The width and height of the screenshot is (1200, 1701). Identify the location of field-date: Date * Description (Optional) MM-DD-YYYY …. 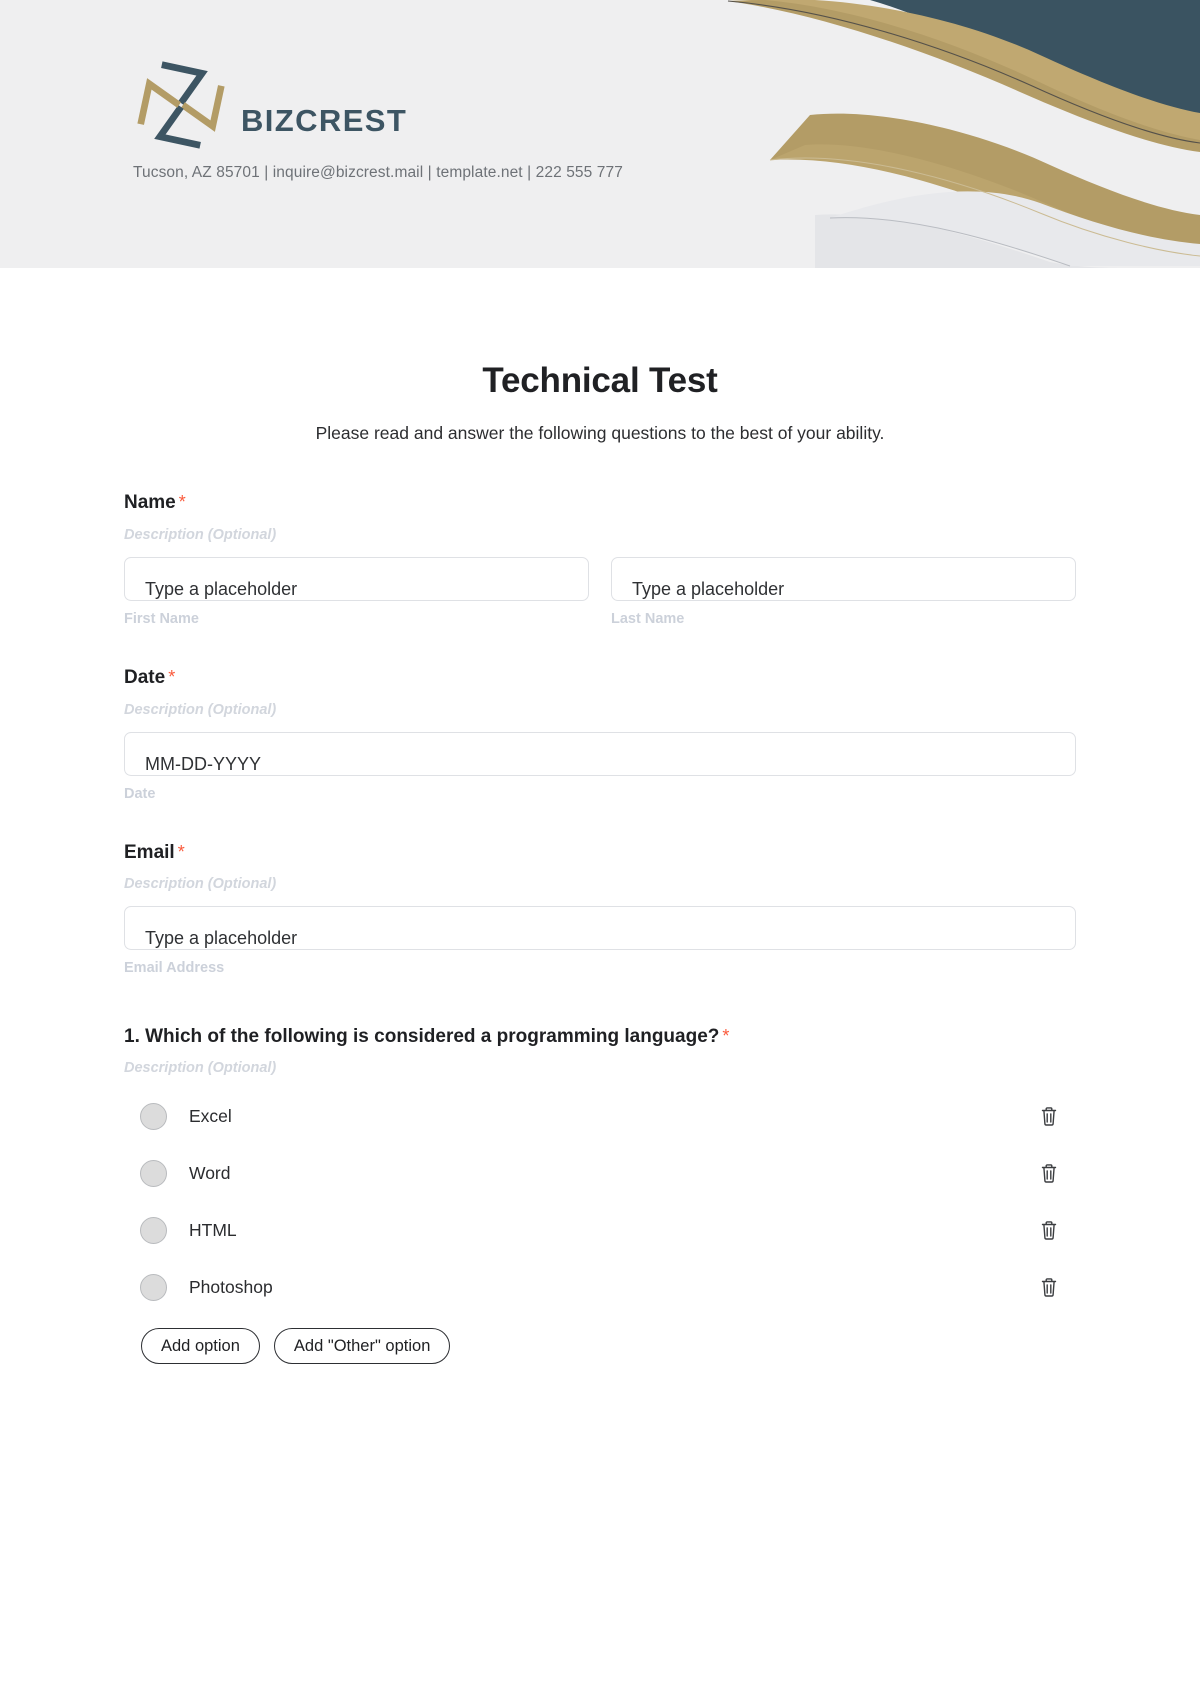
(600, 734).